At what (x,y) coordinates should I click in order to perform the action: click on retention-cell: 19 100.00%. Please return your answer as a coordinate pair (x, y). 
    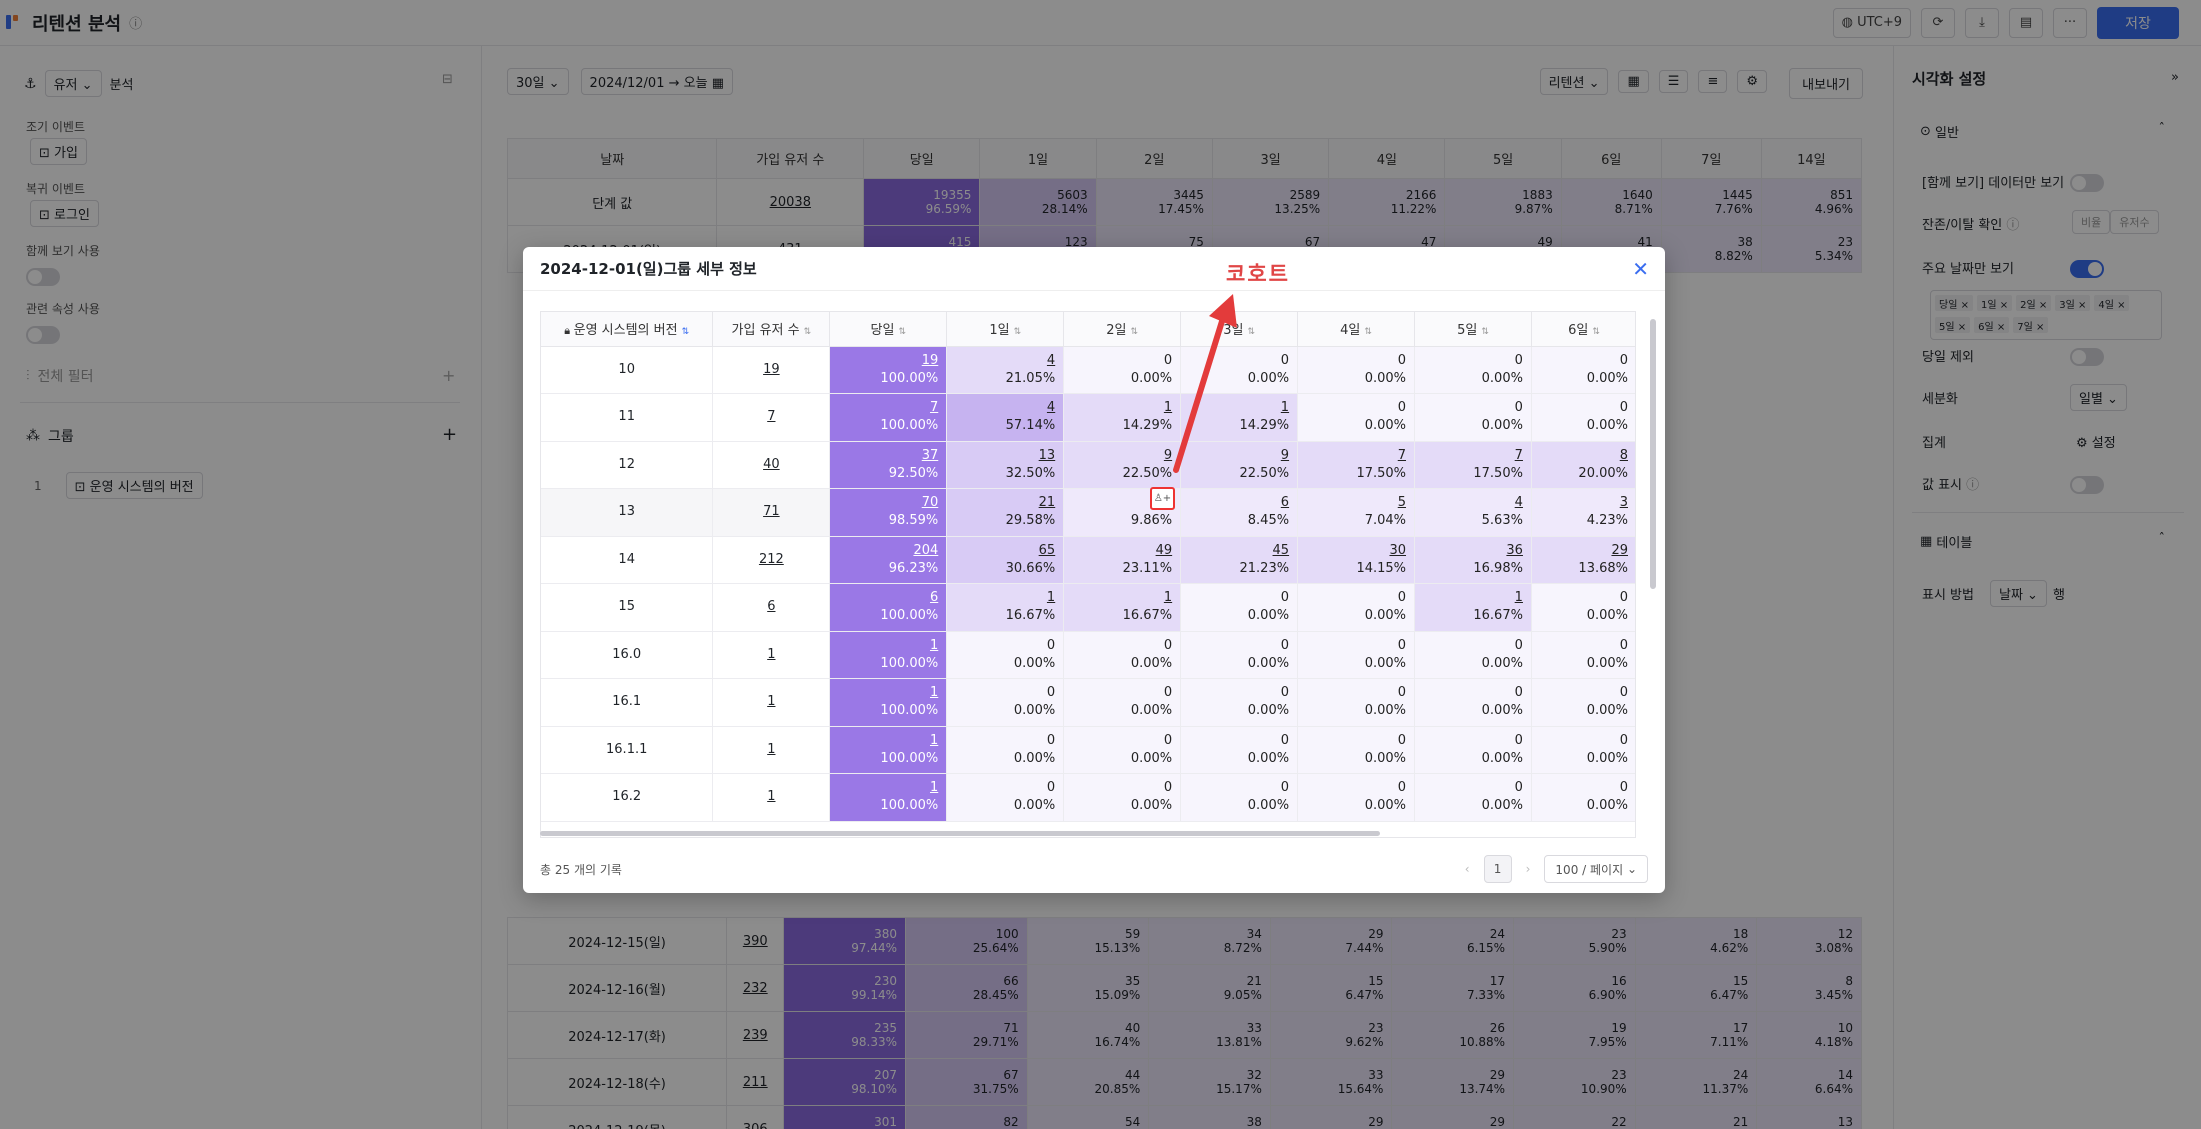
    Looking at the image, I should click on (888, 370).